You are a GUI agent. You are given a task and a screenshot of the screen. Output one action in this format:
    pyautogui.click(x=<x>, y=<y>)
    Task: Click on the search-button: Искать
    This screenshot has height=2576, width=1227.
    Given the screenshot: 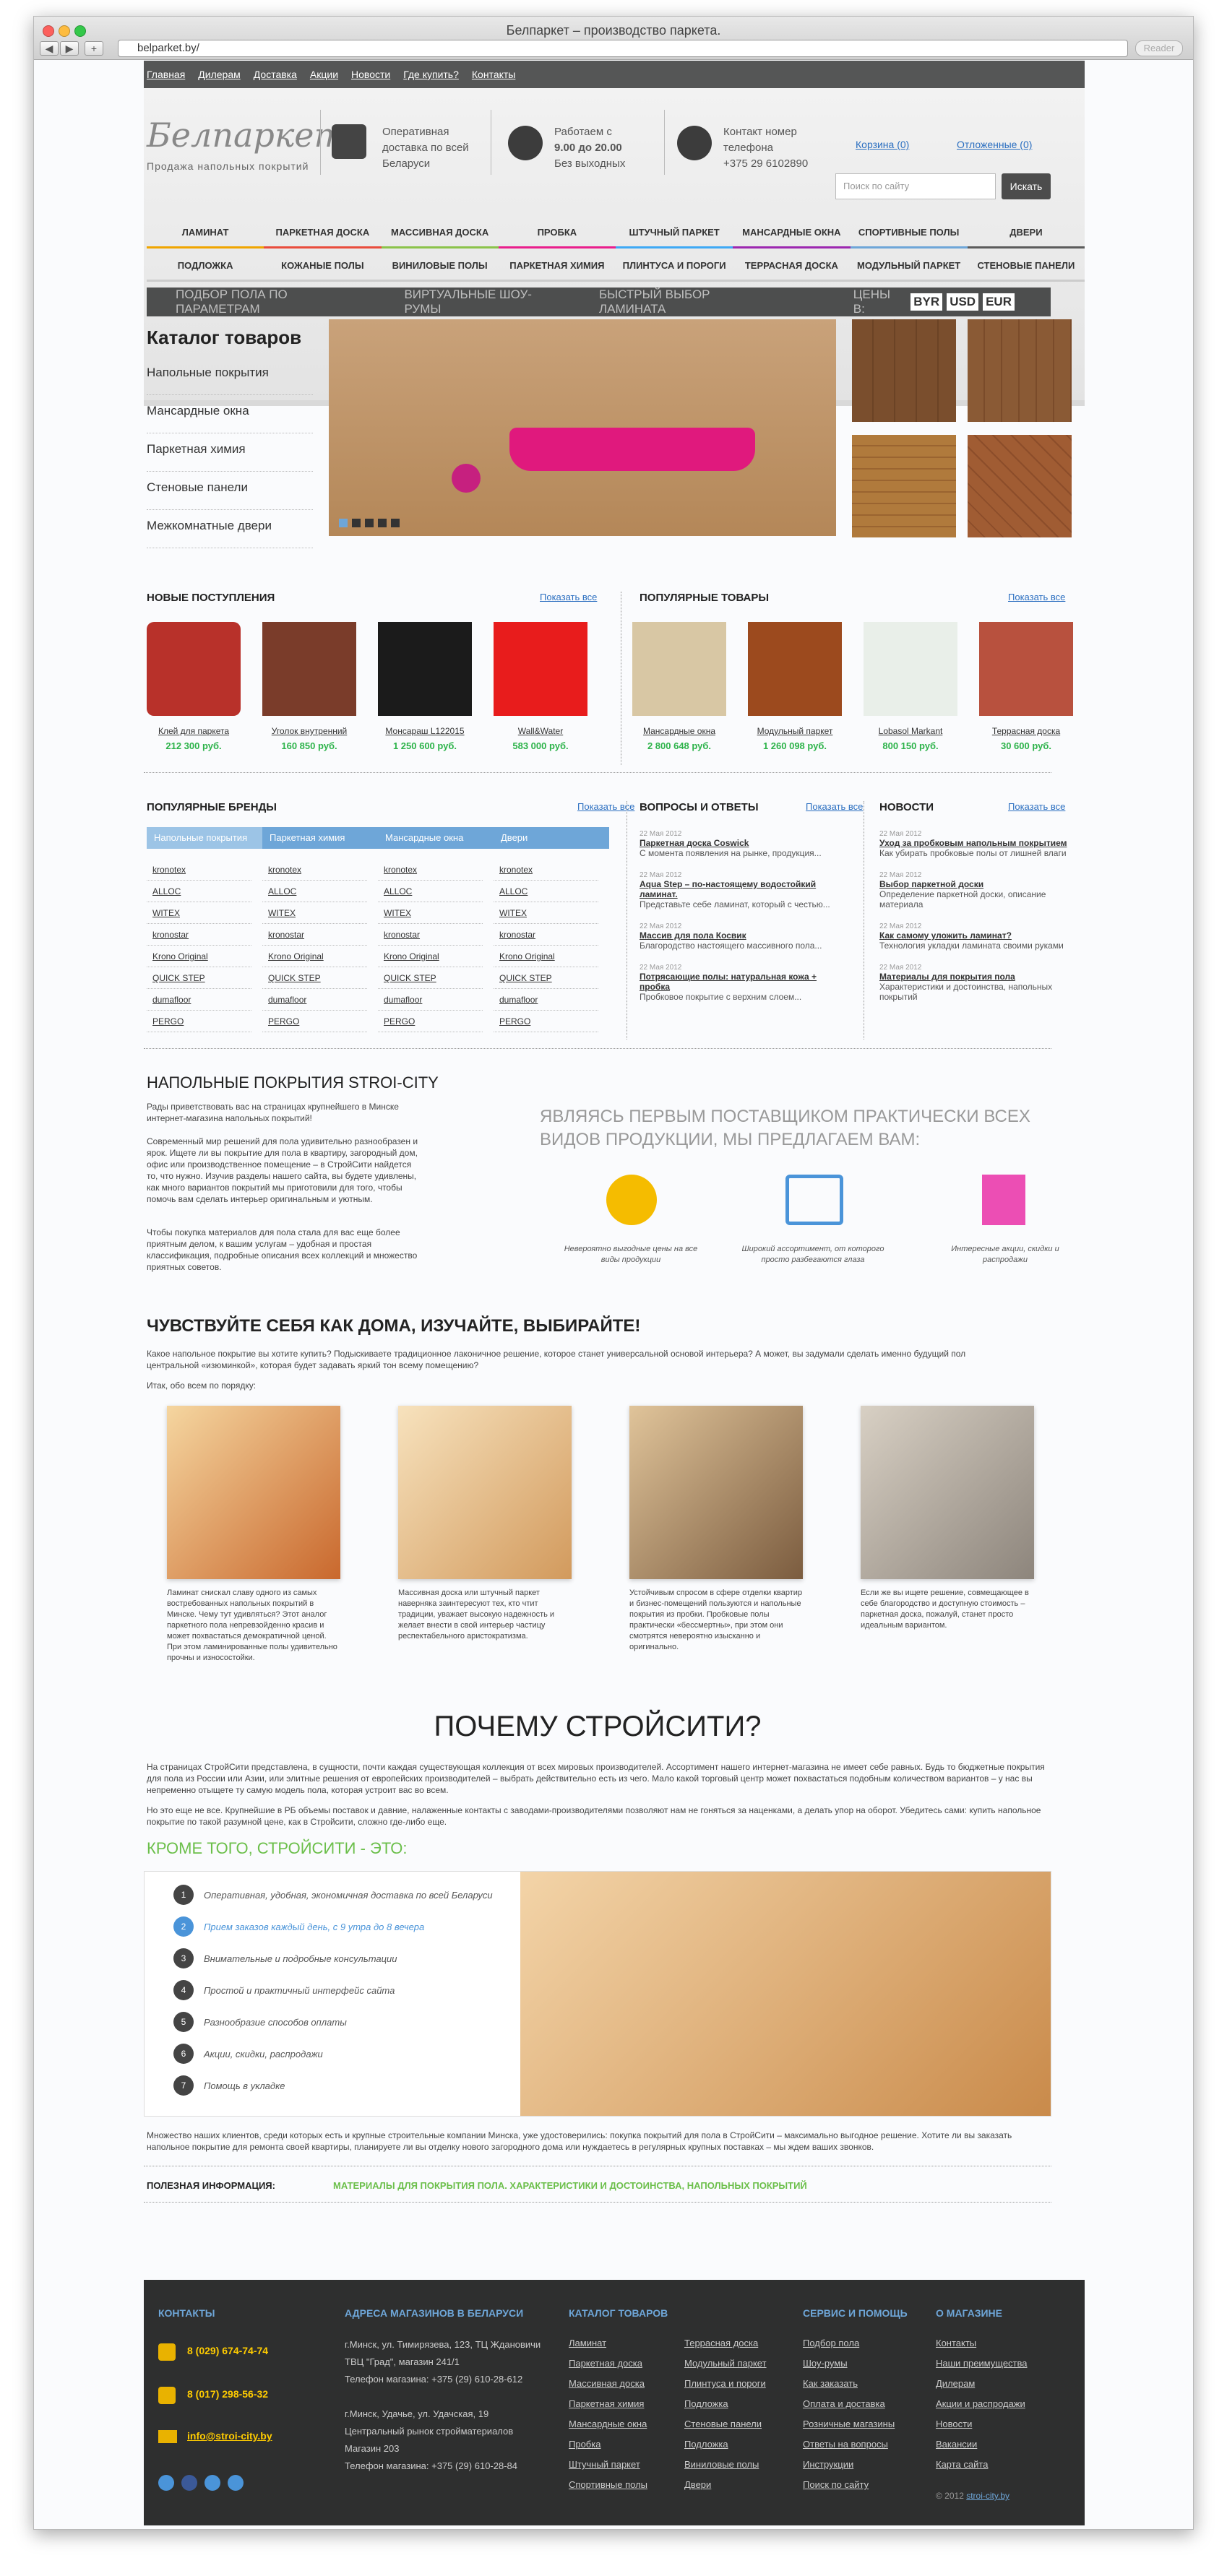 What is the action you would take?
    pyautogui.click(x=1026, y=186)
    